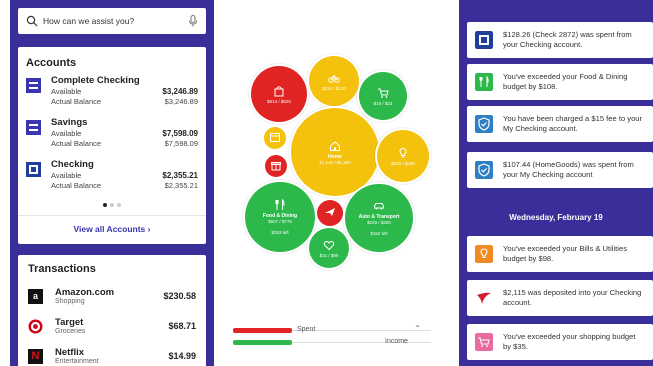 The image size is (653, 366). I want to click on transaction-name: Amazon.com, so click(85, 292).